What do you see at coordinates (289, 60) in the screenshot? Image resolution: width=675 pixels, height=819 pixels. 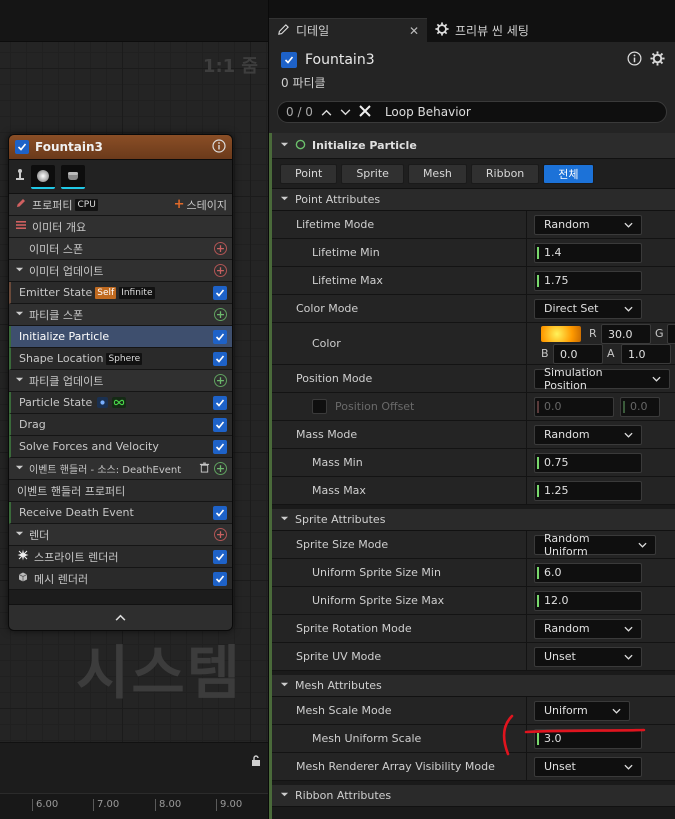 I see `system-enable-checkbox` at bounding box center [289, 60].